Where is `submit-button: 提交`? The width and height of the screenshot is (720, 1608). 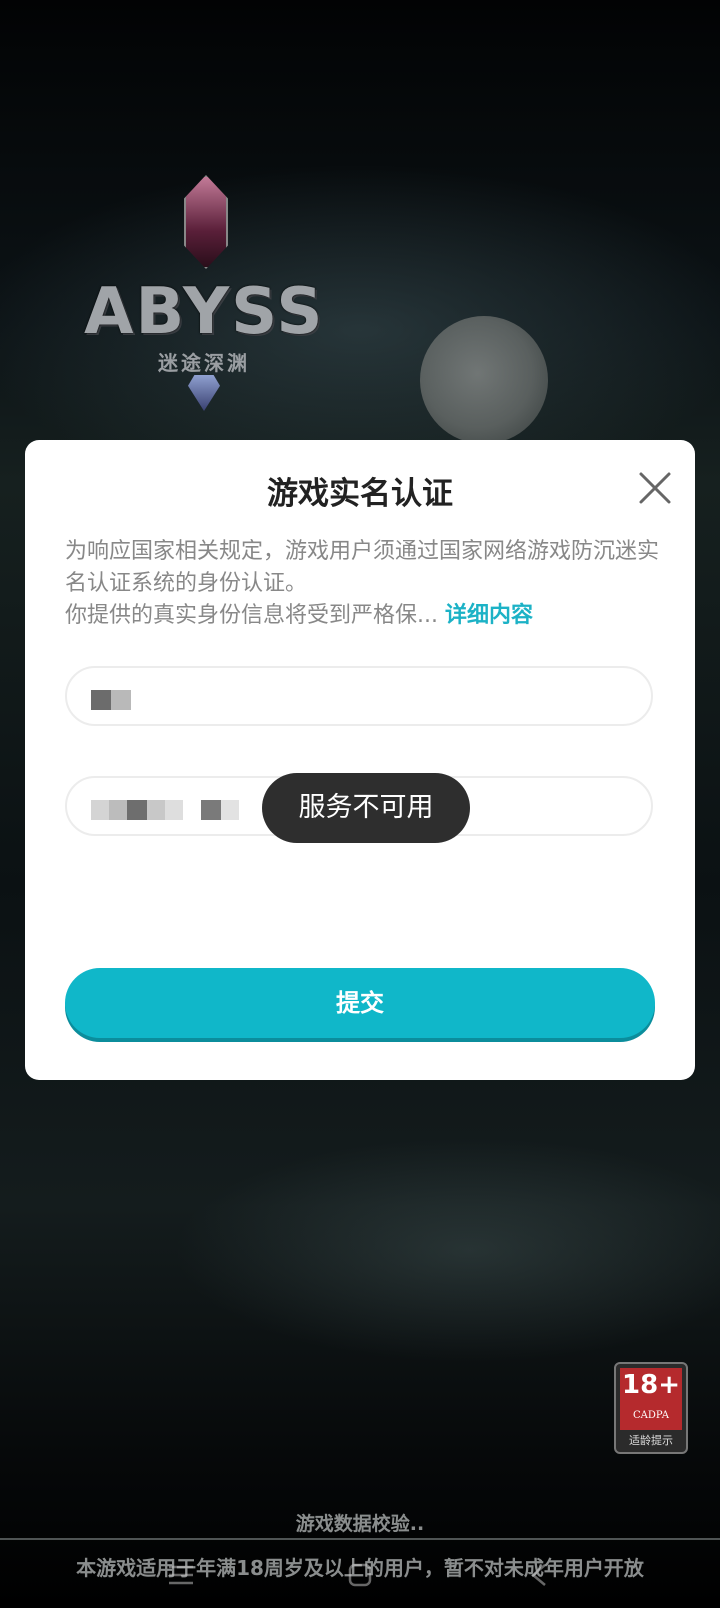
submit-button: 提交 is located at coordinates (360, 1003).